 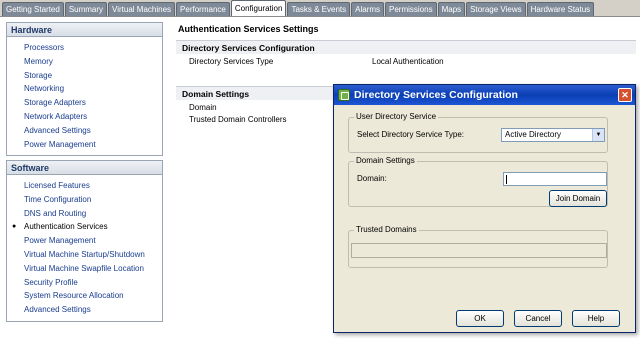 What do you see at coordinates (555, 179) in the screenshot?
I see `domain-input` at bounding box center [555, 179].